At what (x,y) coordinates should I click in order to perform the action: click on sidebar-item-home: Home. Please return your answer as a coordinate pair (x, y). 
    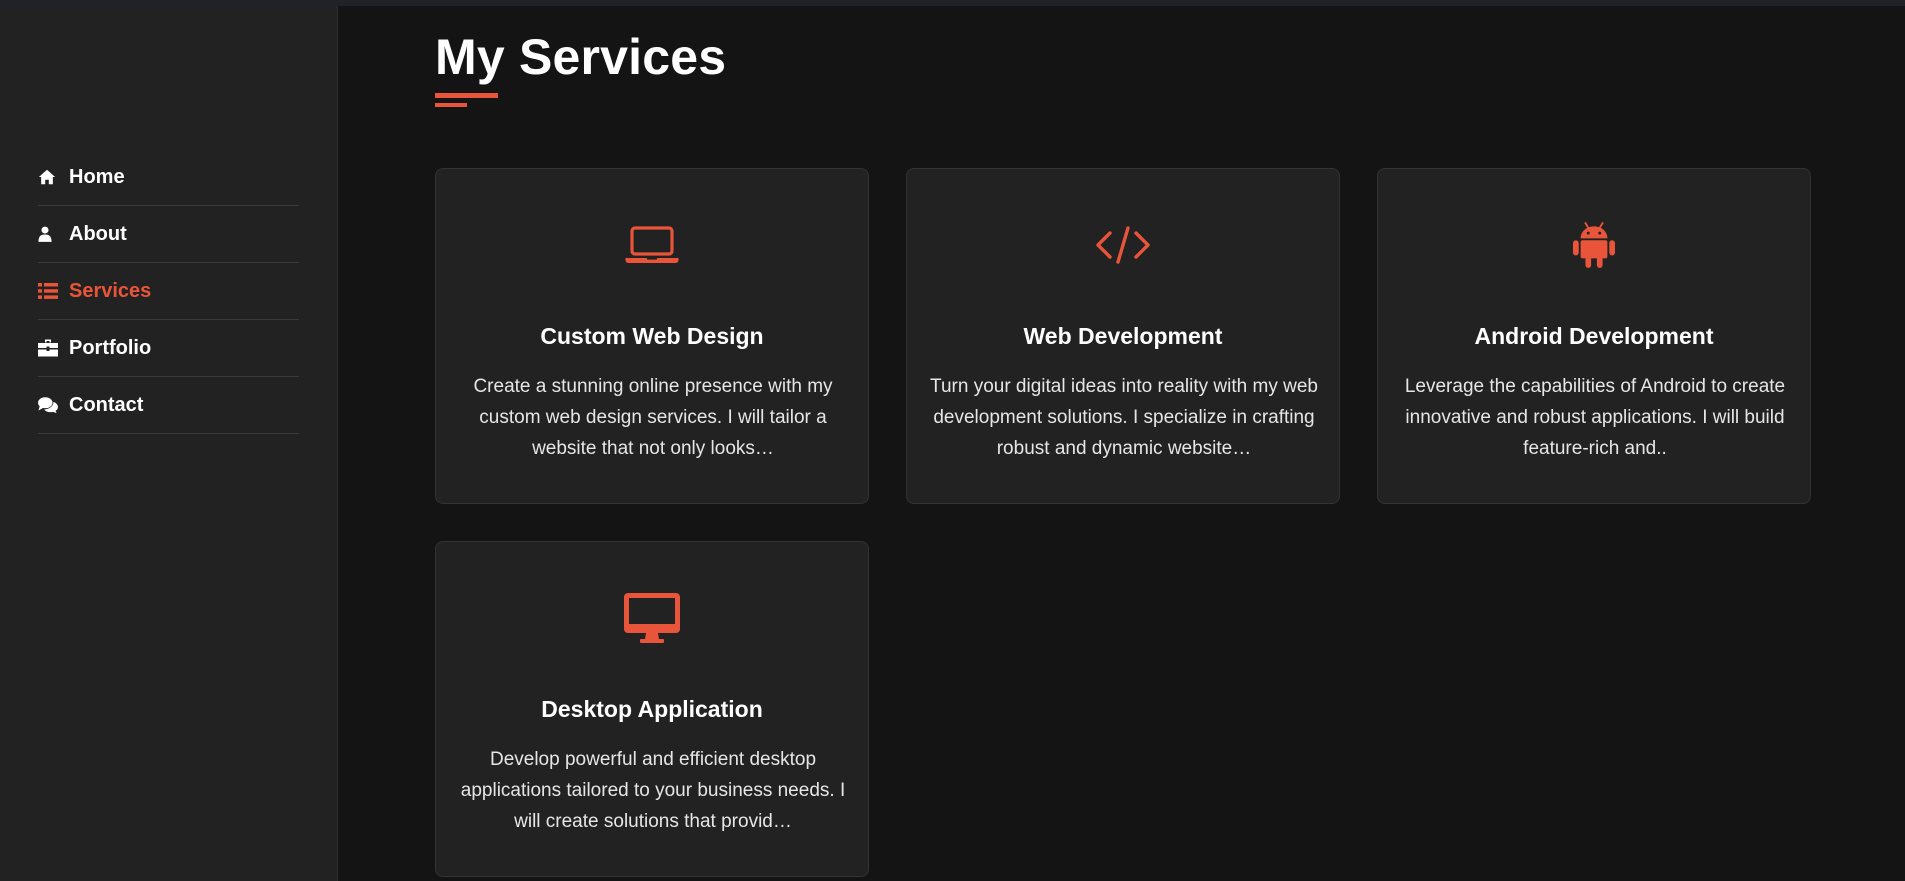
    Looking at the image, I should click on (168, 177).